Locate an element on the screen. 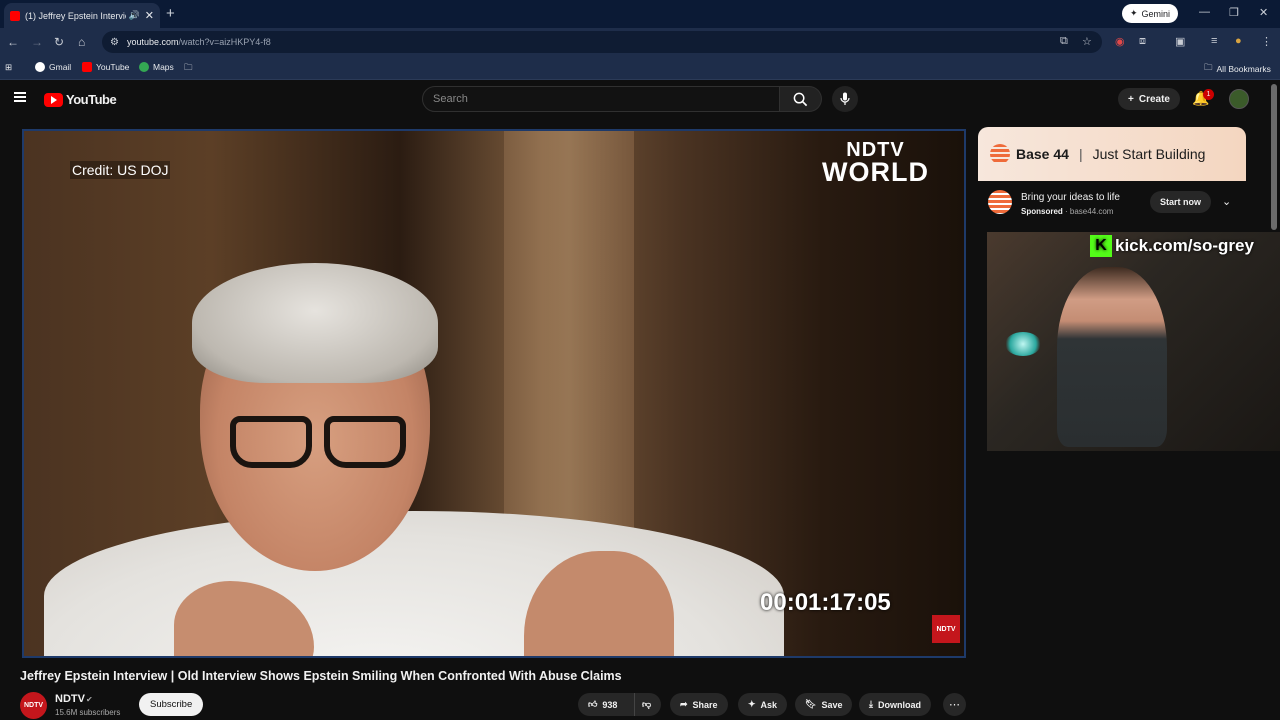 The width and height of the screenshot is (1280, 720). bookmark-label: YouTube is located at coordinates (113, 67).